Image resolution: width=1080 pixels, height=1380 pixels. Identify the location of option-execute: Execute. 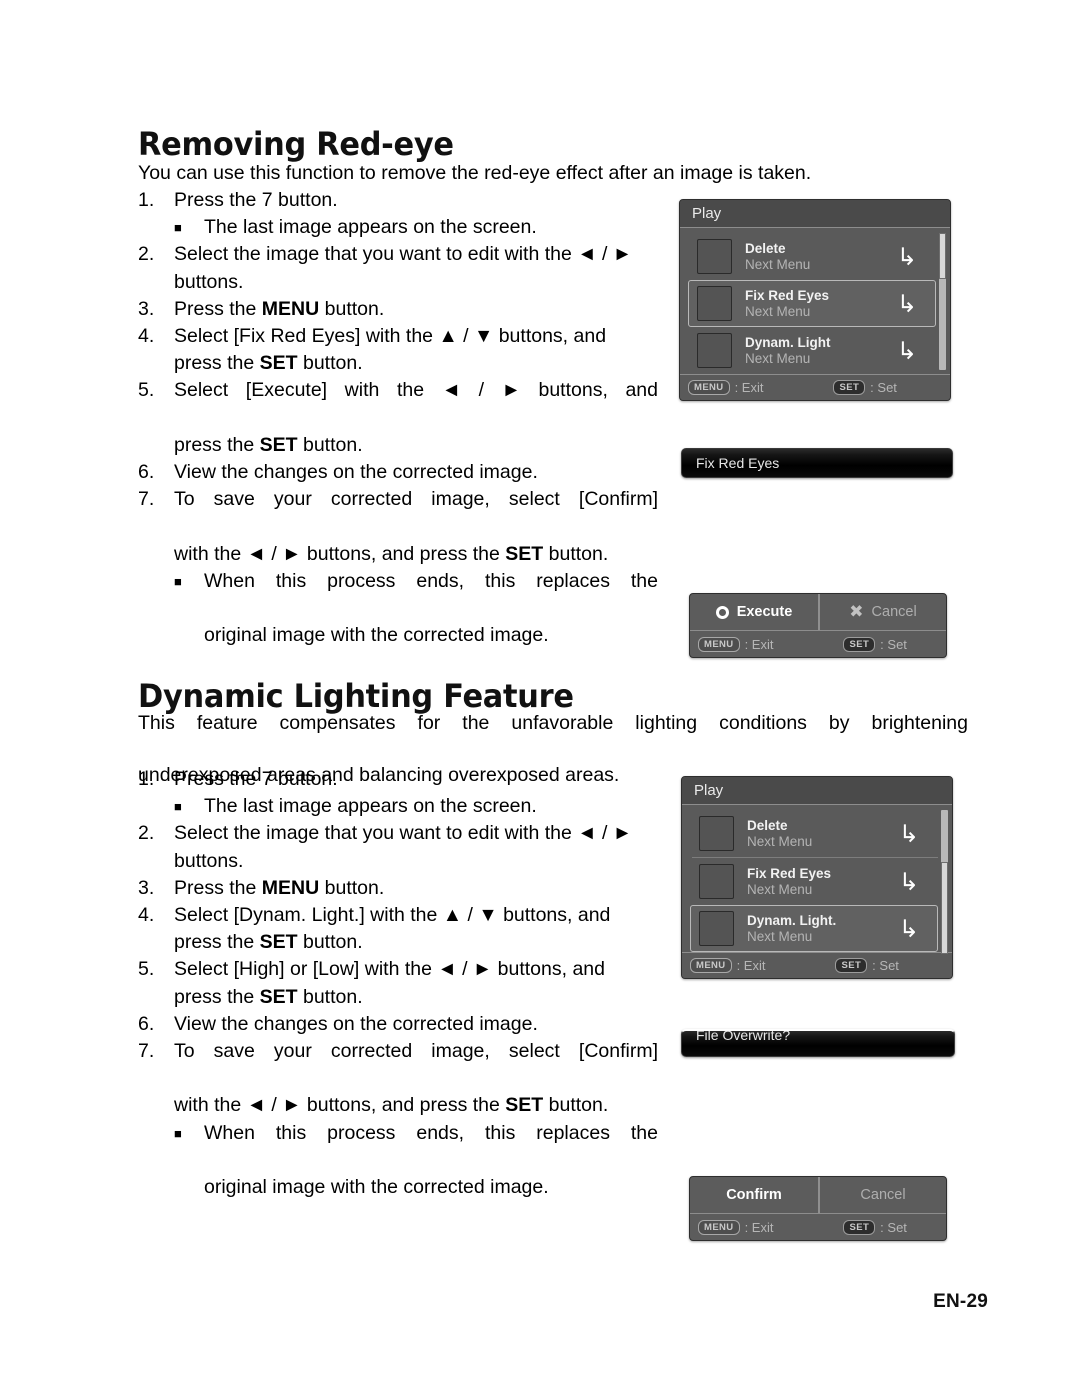
(754, 612).